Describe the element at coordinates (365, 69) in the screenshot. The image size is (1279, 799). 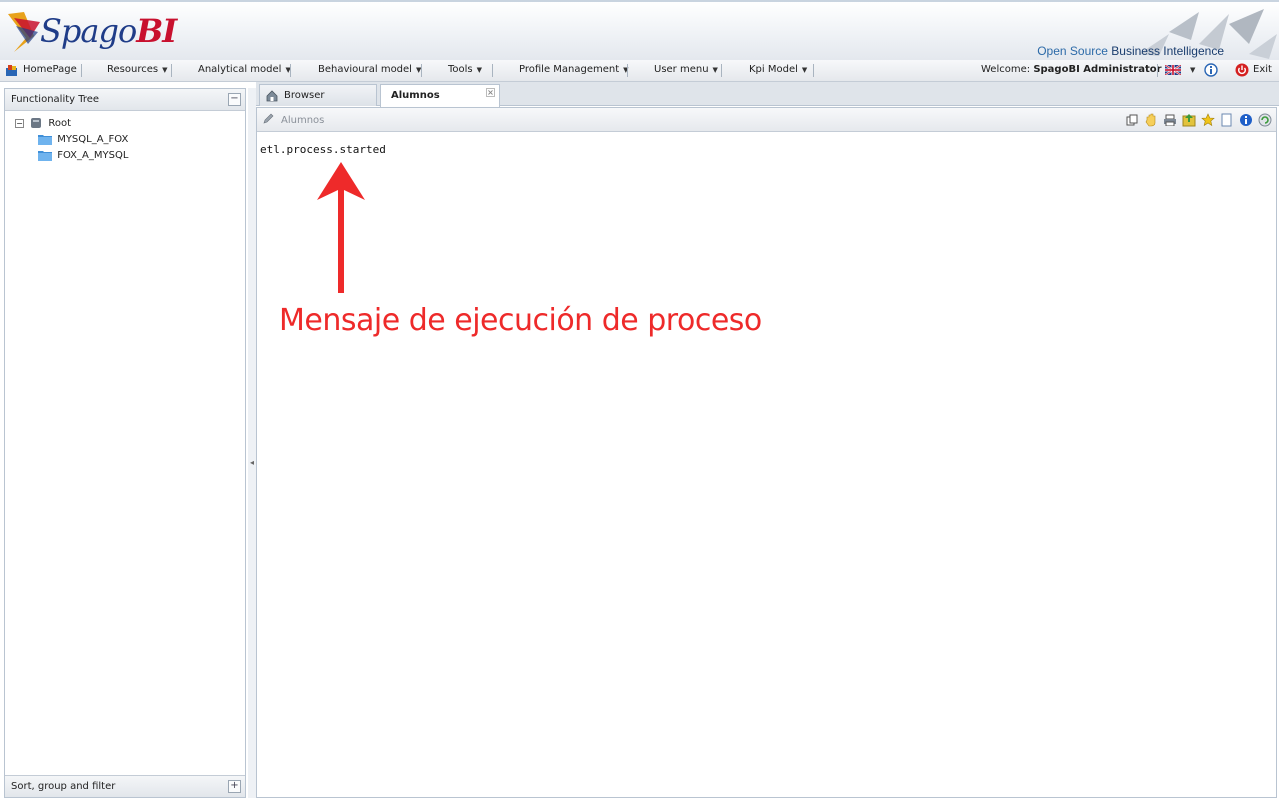
I see `menu-behavioural-model-label: Behavioural model` at that location.